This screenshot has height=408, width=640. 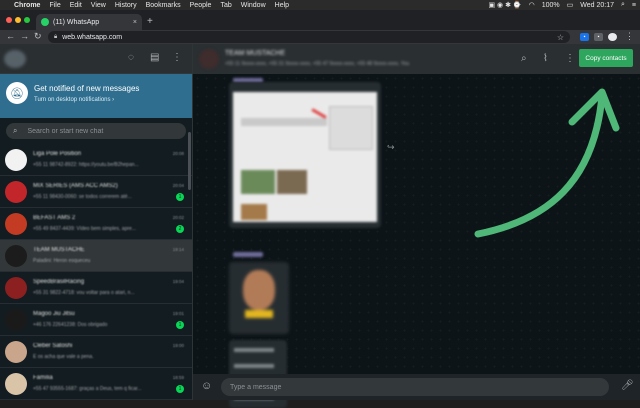 I want to click on menu-help: Help, so click(x=282, y=5).